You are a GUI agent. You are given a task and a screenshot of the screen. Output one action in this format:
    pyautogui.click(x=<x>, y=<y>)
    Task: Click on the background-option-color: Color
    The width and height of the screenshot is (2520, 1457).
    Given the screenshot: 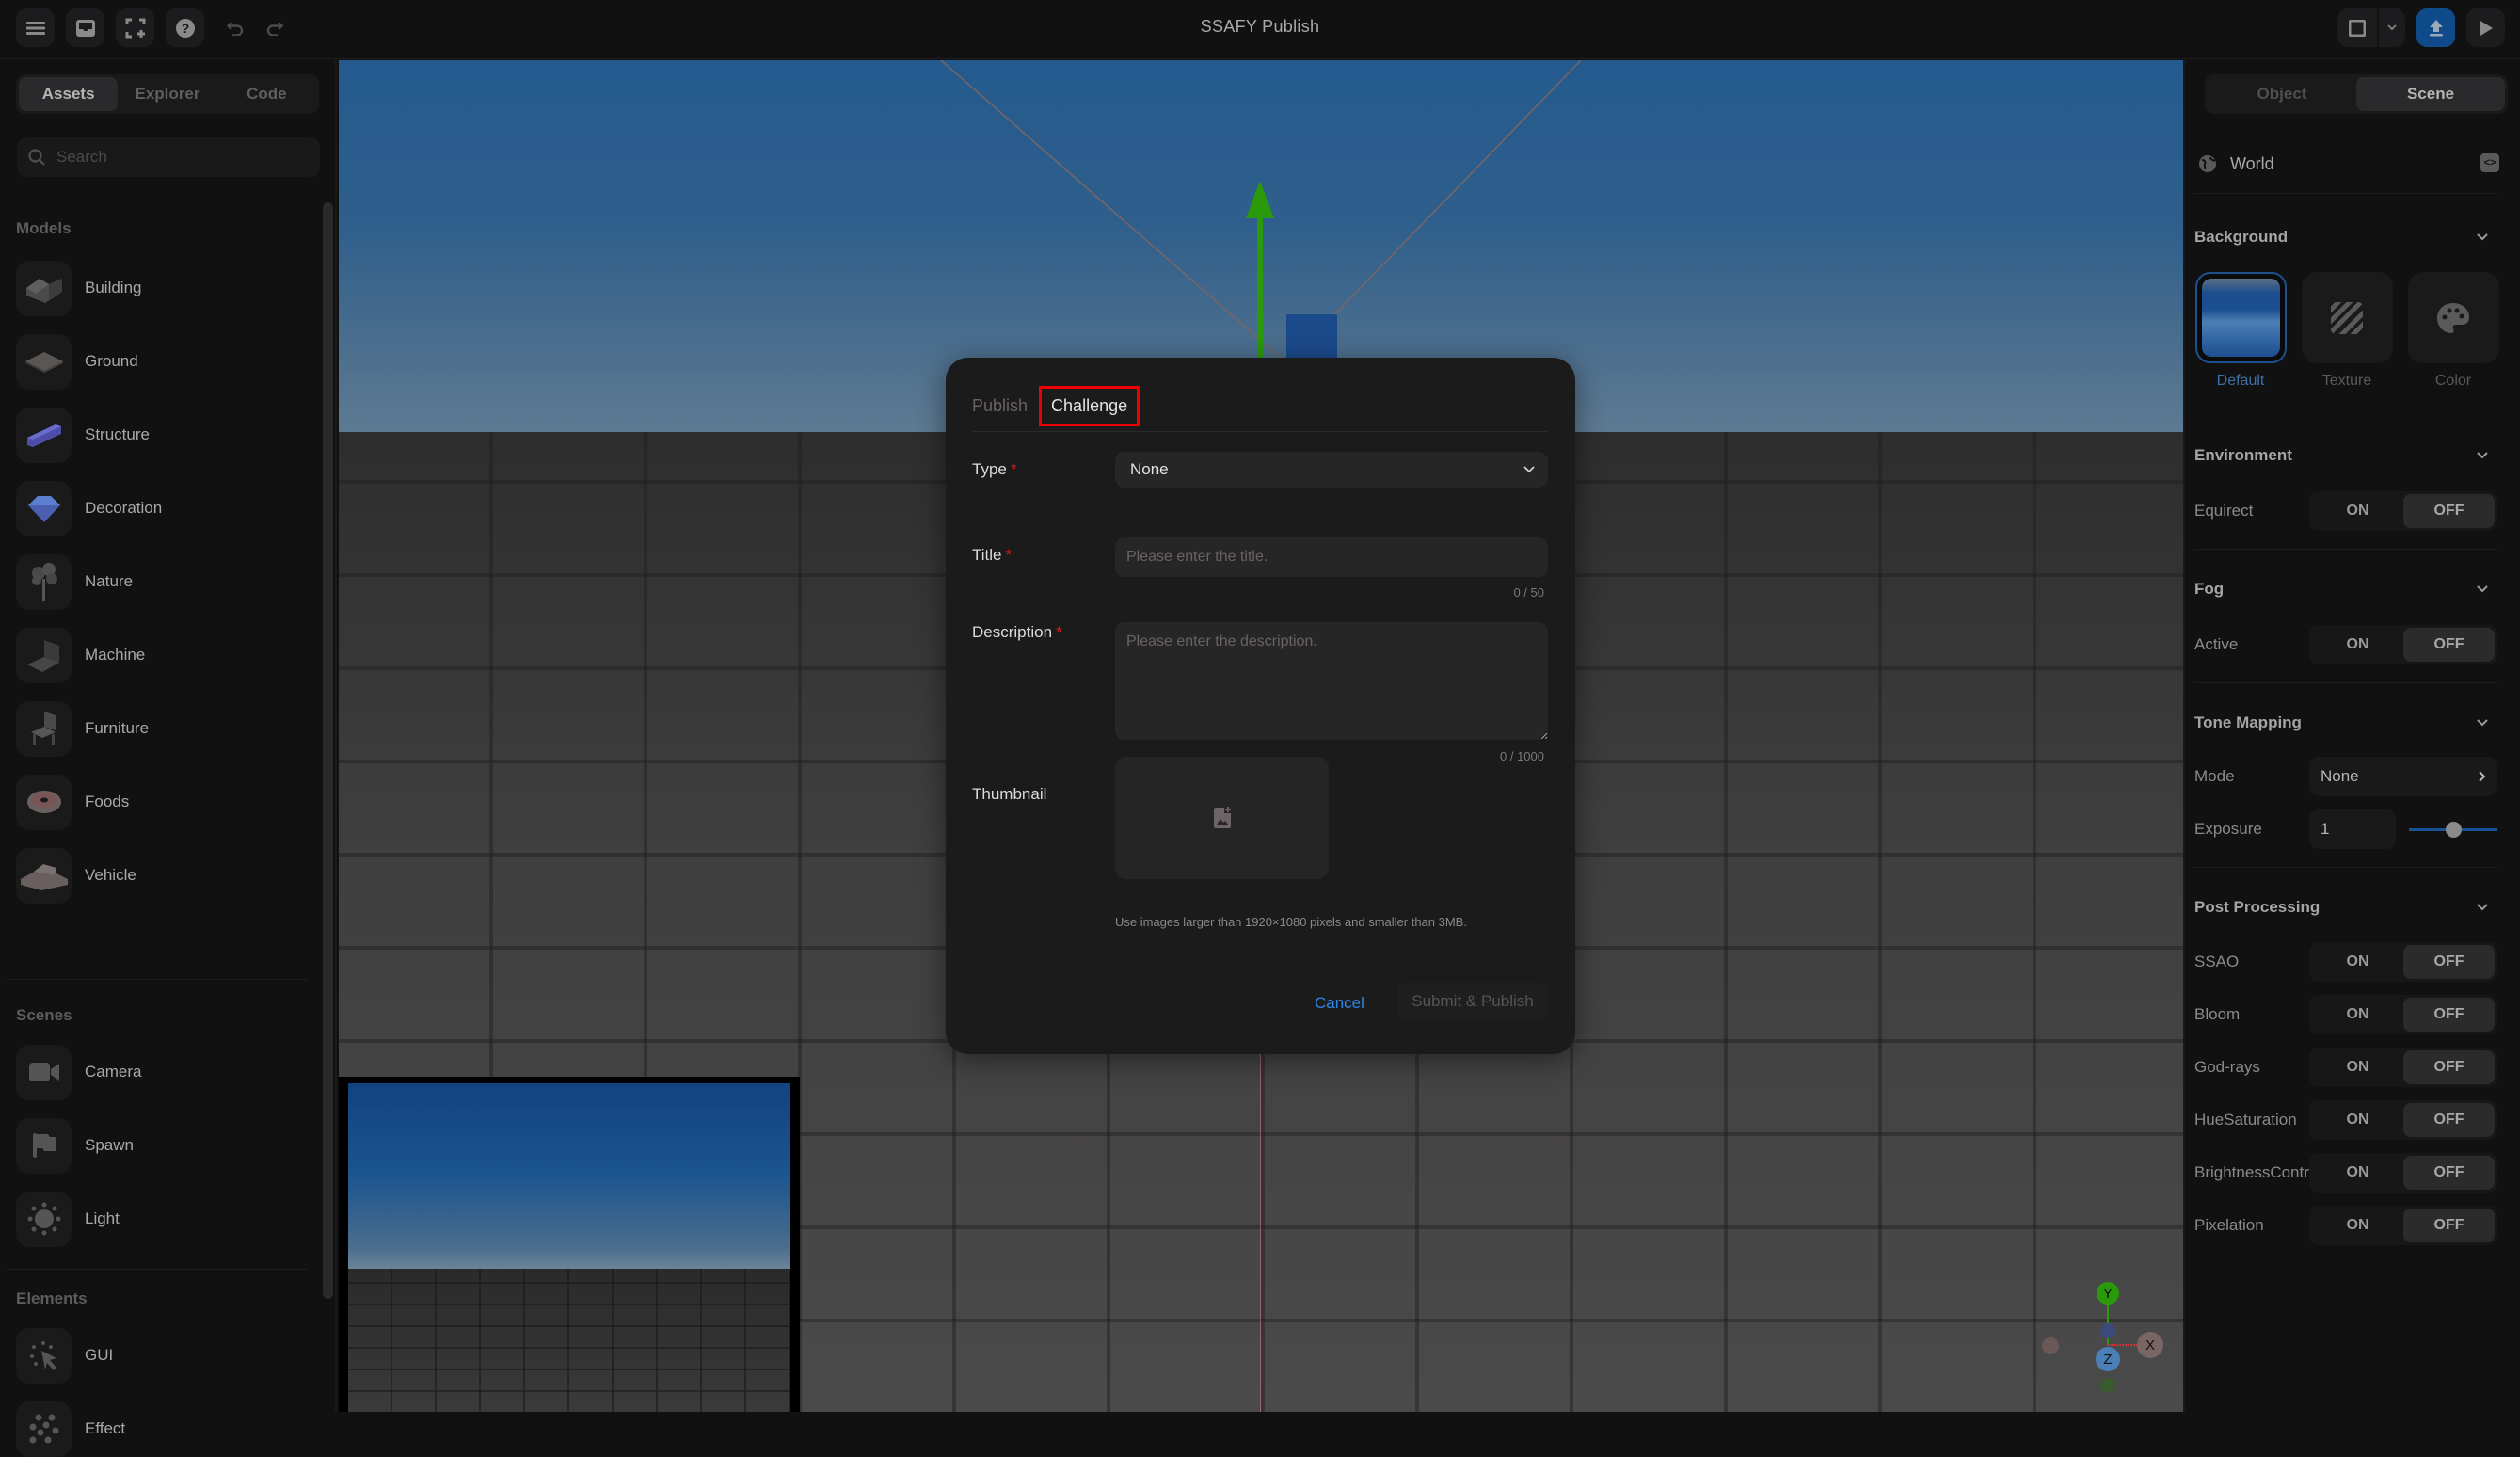 What is the action you would take?
    pyautogui.click(x=2453, y=331)
    